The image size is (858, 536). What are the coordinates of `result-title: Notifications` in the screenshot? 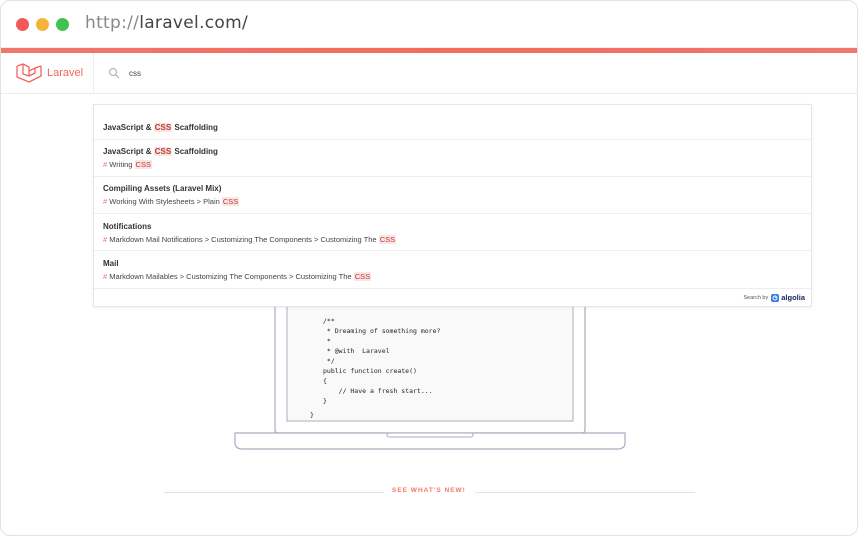 It's located at (127, 226).